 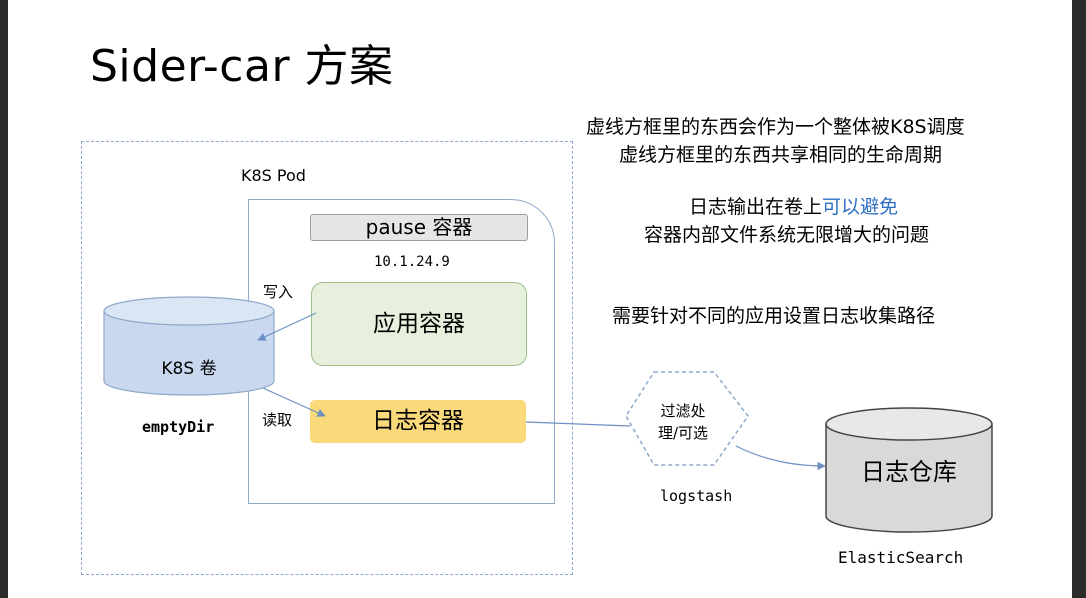 What do you see at coordinates (683, 422) in the screenshot?
I see `logstash-text: 过滤处 理/可选` at bounding box center [683, 422].